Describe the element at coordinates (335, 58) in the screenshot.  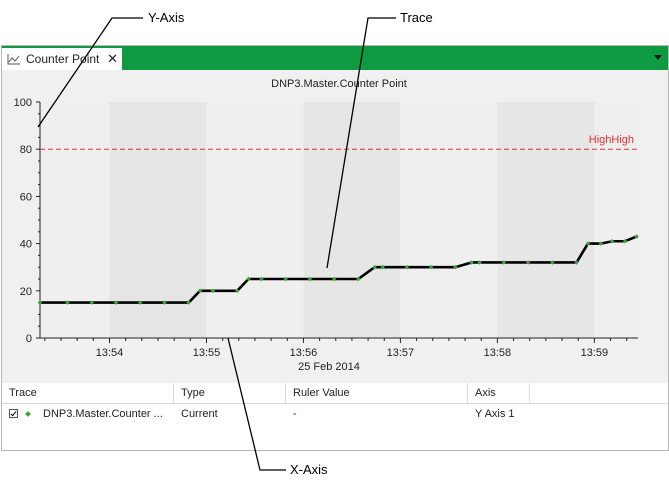
I see `tab-bar: Counter Point ✕` at that location.